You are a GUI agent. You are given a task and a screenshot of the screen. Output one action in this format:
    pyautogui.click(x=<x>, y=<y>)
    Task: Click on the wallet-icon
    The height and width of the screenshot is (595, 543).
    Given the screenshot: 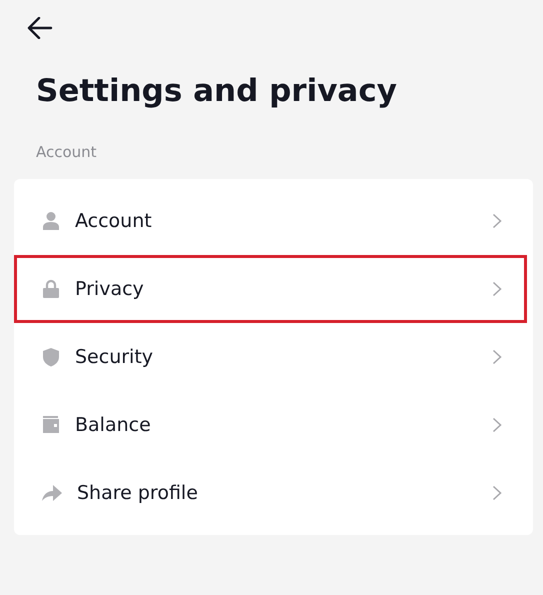 What is the action you would take?
    pyautogui.click(x=51, y=425)
    